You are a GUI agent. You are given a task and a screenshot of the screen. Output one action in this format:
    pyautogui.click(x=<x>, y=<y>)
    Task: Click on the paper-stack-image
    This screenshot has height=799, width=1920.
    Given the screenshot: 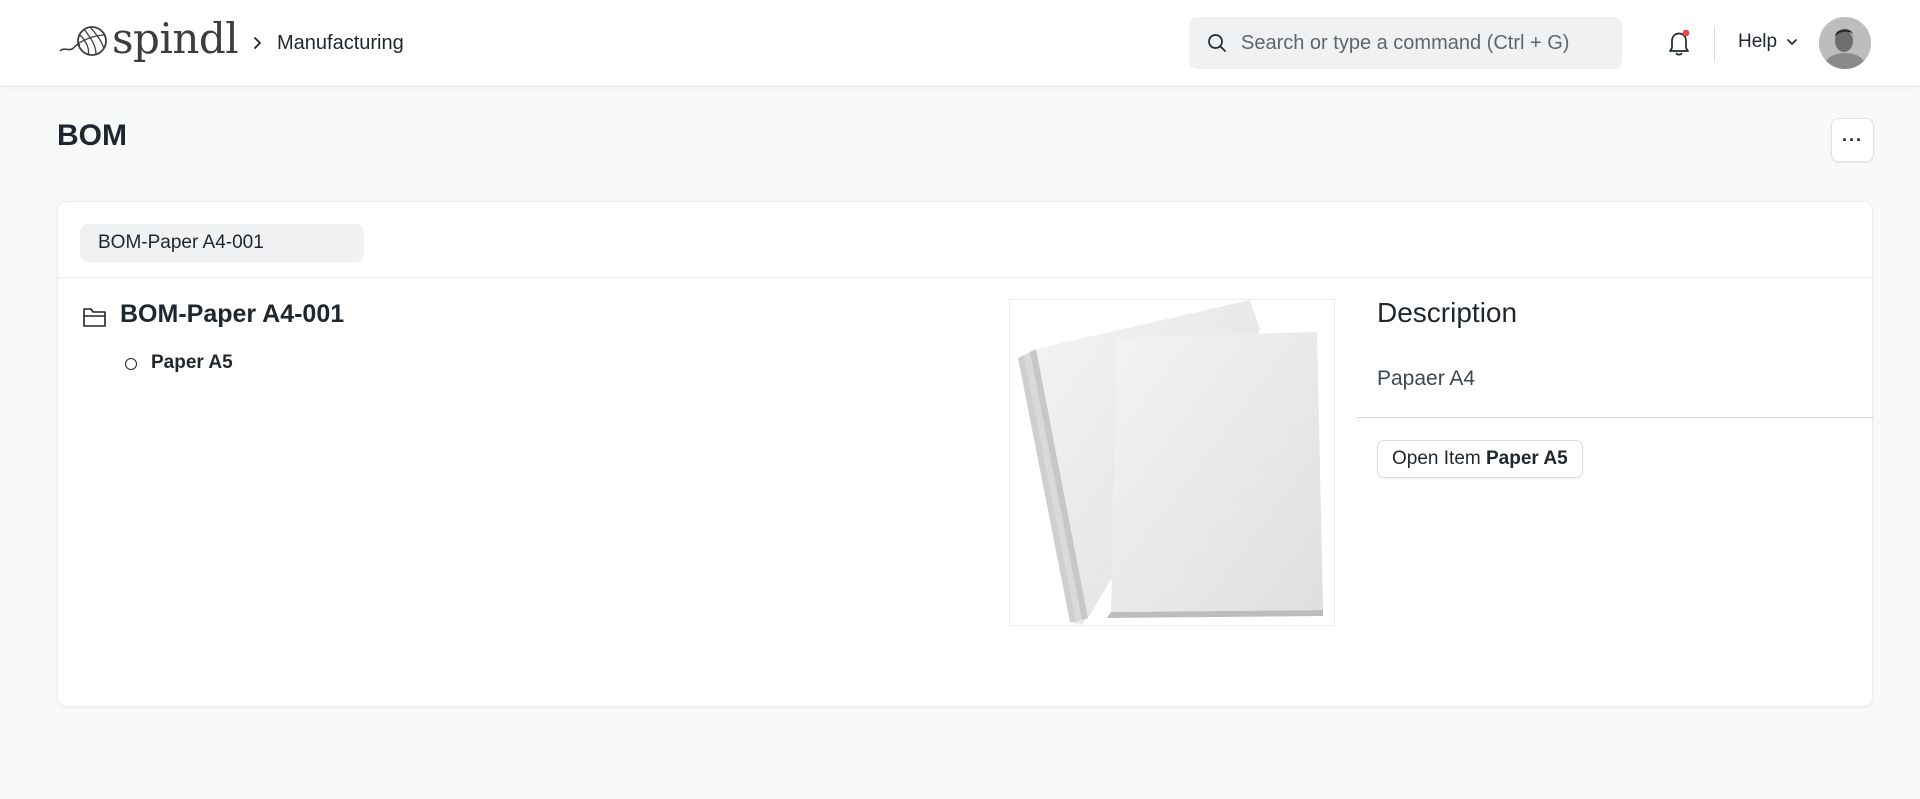 What is the action you would take?
    pyautogui.click(x=1172, y=462)
    